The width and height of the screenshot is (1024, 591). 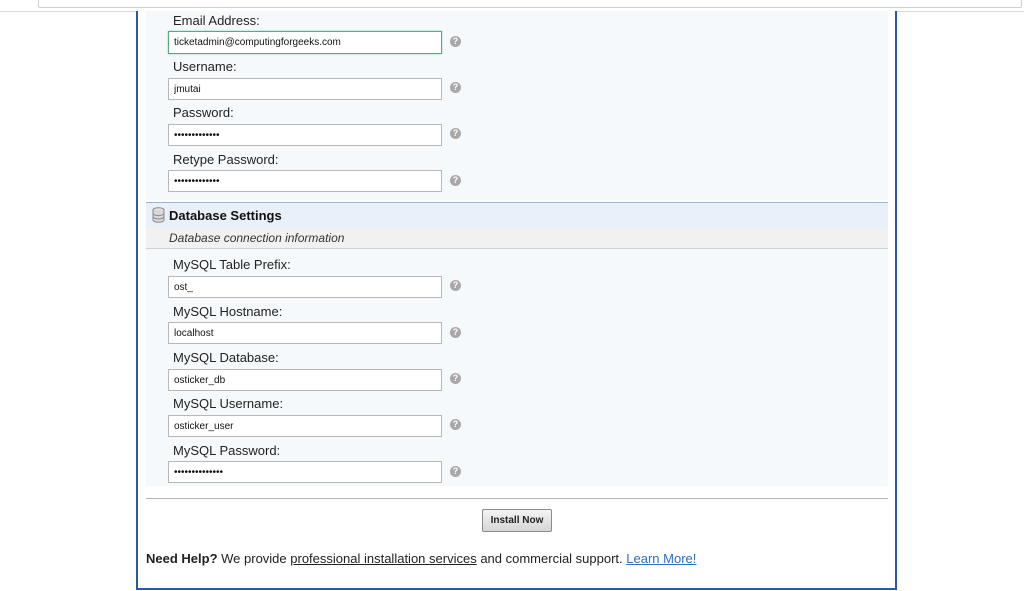 What do you see at coordinates (203, 112) in the screenshot?
I see `password-label: Password:` at bounding box center [203, 112].